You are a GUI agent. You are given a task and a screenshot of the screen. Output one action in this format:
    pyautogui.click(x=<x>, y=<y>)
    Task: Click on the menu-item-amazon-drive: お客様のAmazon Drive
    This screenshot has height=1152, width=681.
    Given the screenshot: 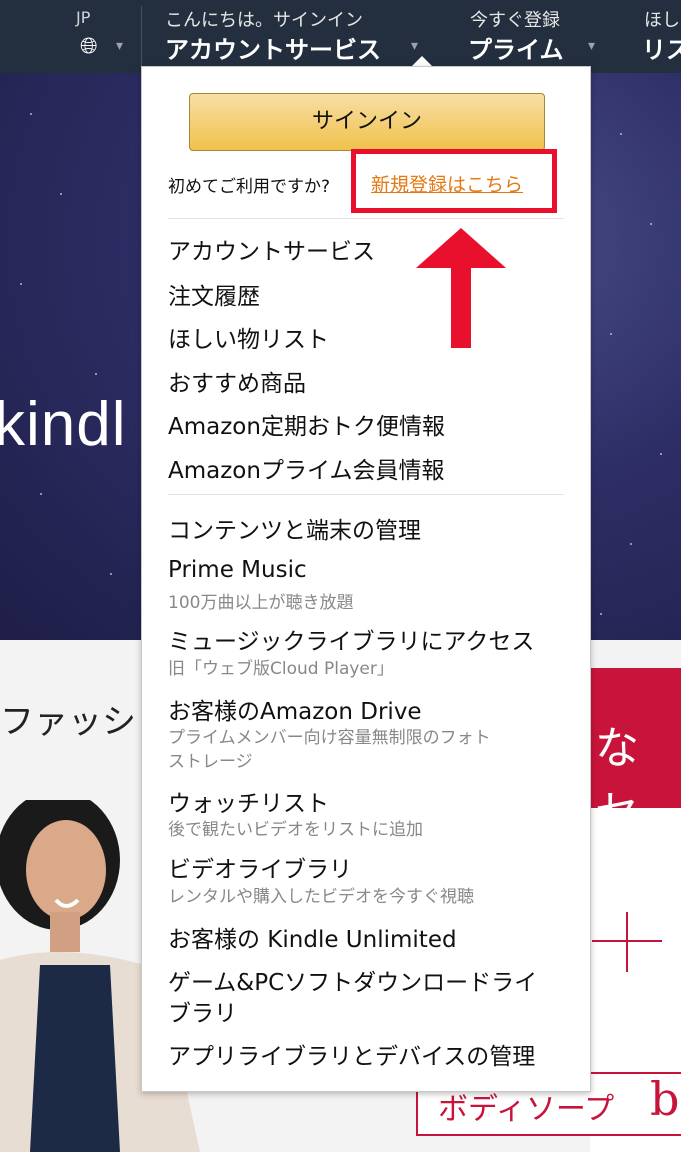 What is the action you would take?
    pyautogui.click(x=295, y=709)
    